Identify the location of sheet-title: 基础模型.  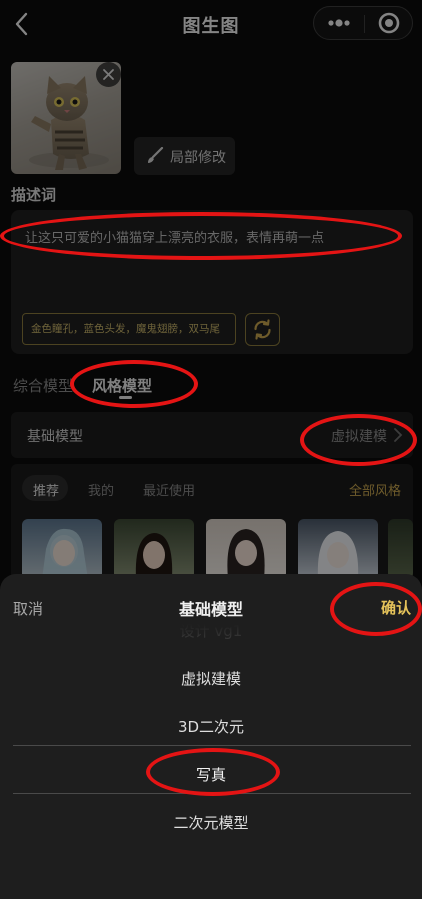
(210, 609).